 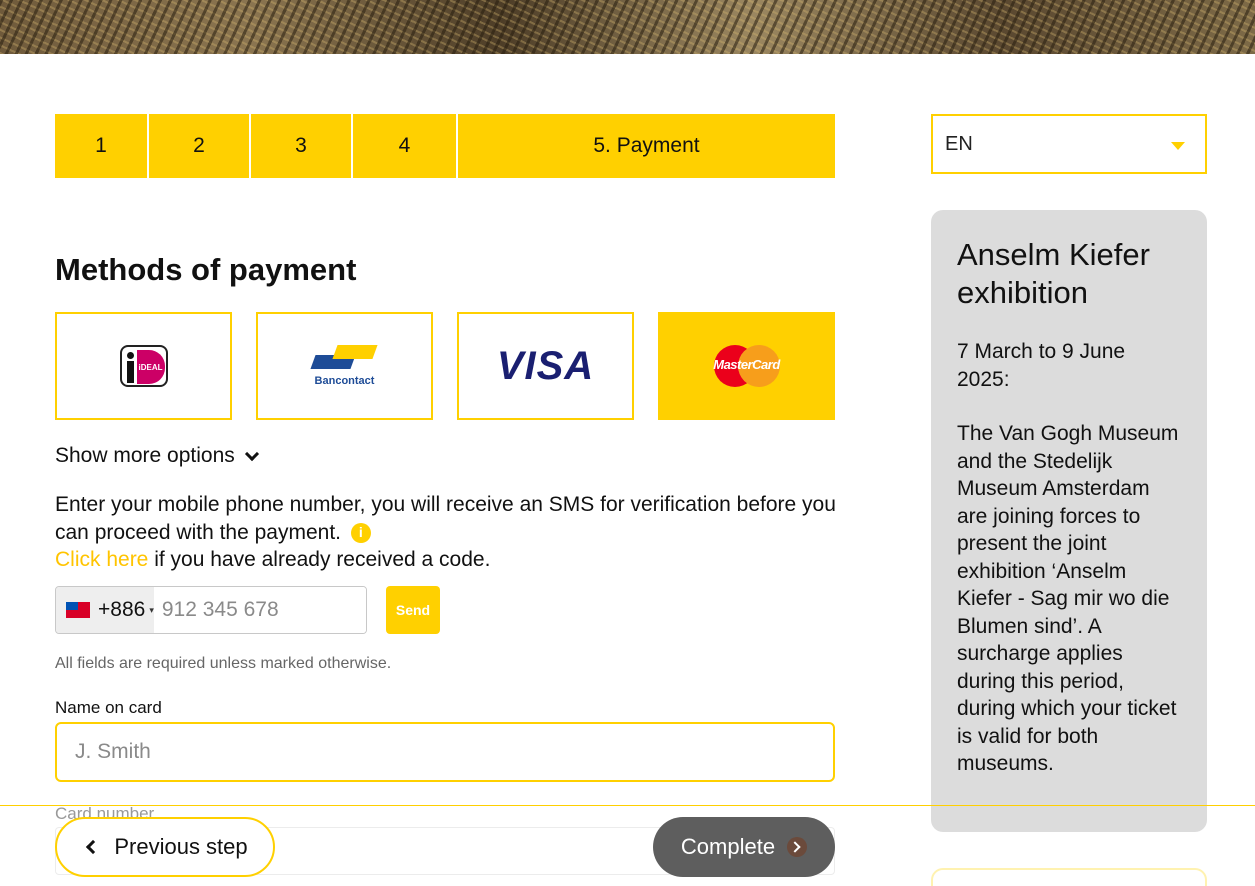 I want to click on payment-methods-title: Methods of payment, so click(x=206, y=269).